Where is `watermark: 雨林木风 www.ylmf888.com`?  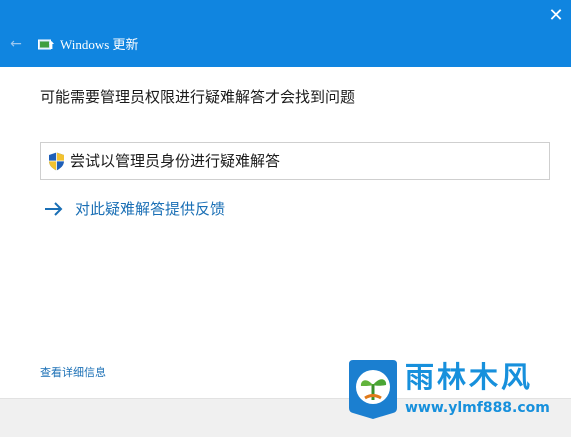
watermark: 雨林木风 www.ylmf888.com is located at coordinates (457, 394).